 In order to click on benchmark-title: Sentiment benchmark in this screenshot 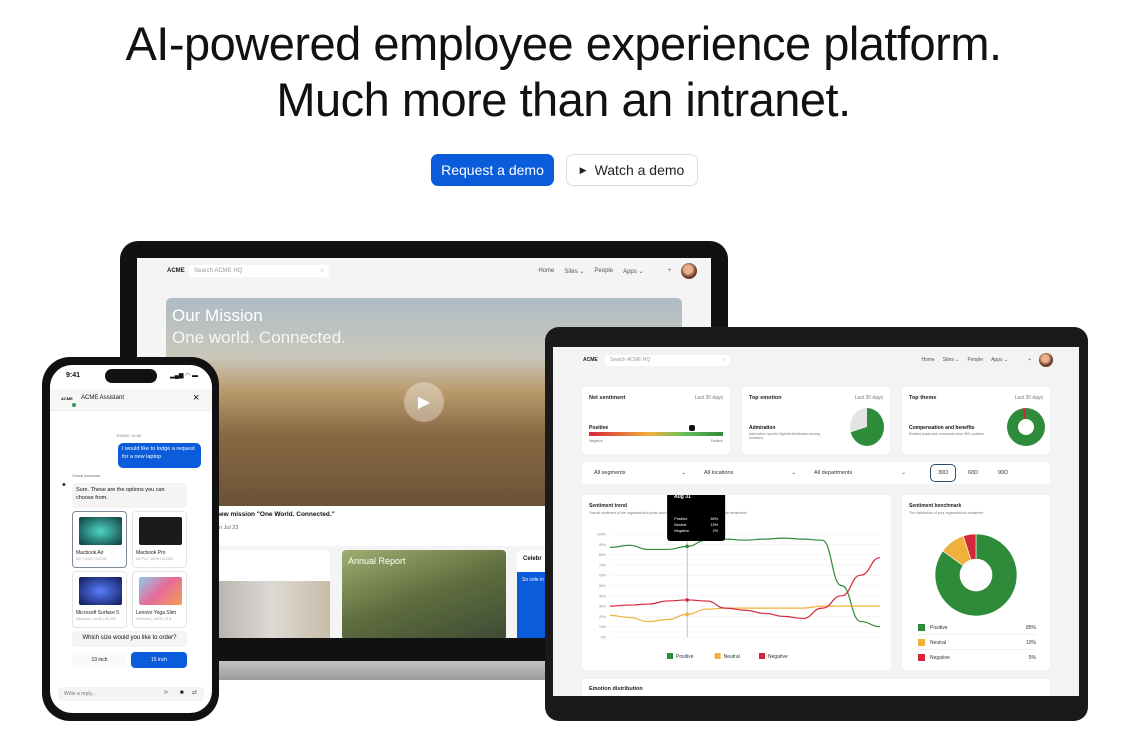, I will do `click(935, 506)`.